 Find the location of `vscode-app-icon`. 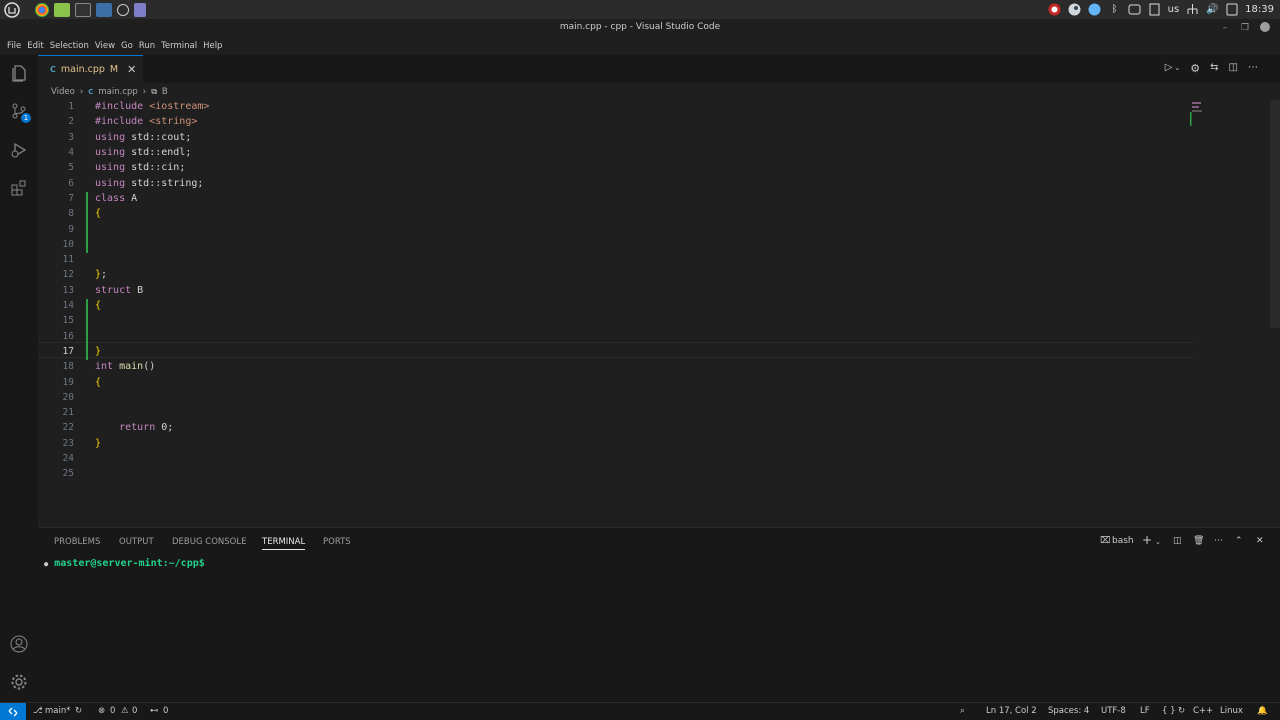

vscode-app-icon is located at coordinates (104, 9).